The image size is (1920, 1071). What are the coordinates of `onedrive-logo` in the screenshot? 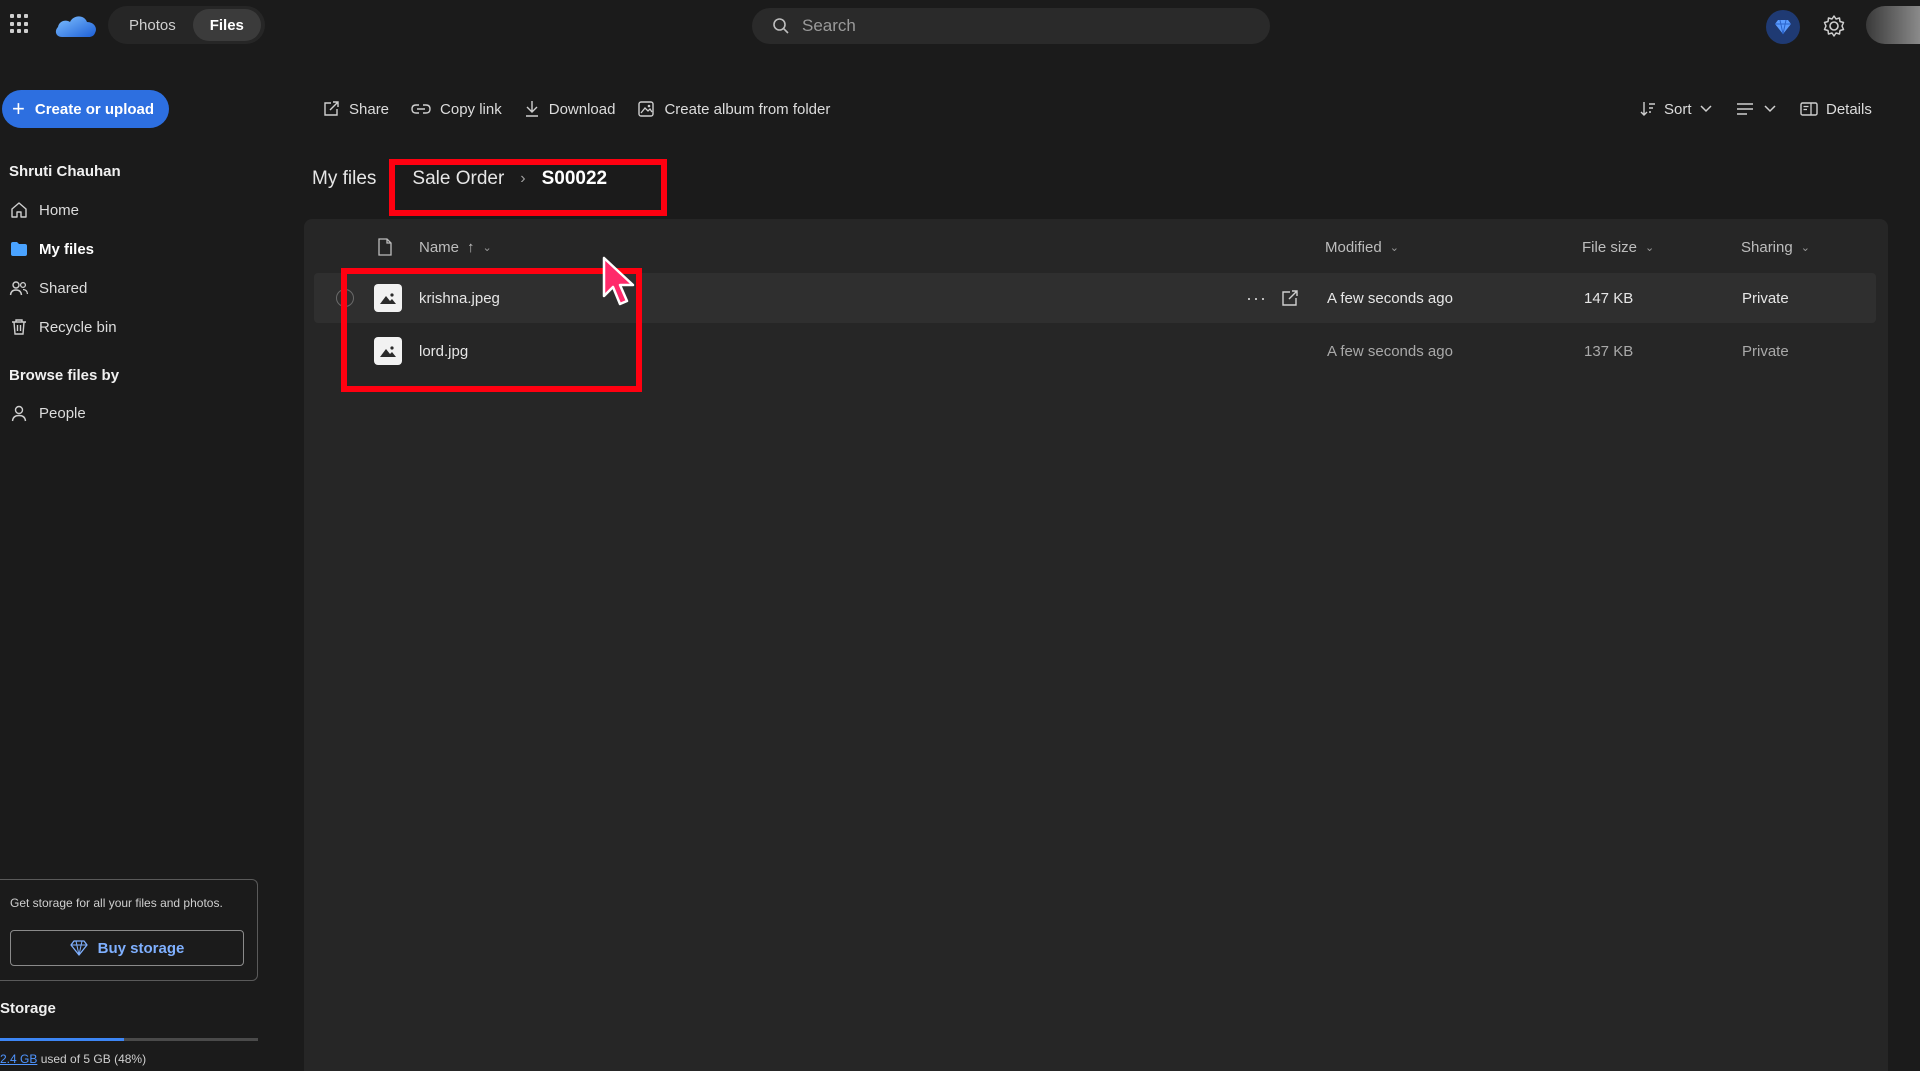 It's located at (76, 25).